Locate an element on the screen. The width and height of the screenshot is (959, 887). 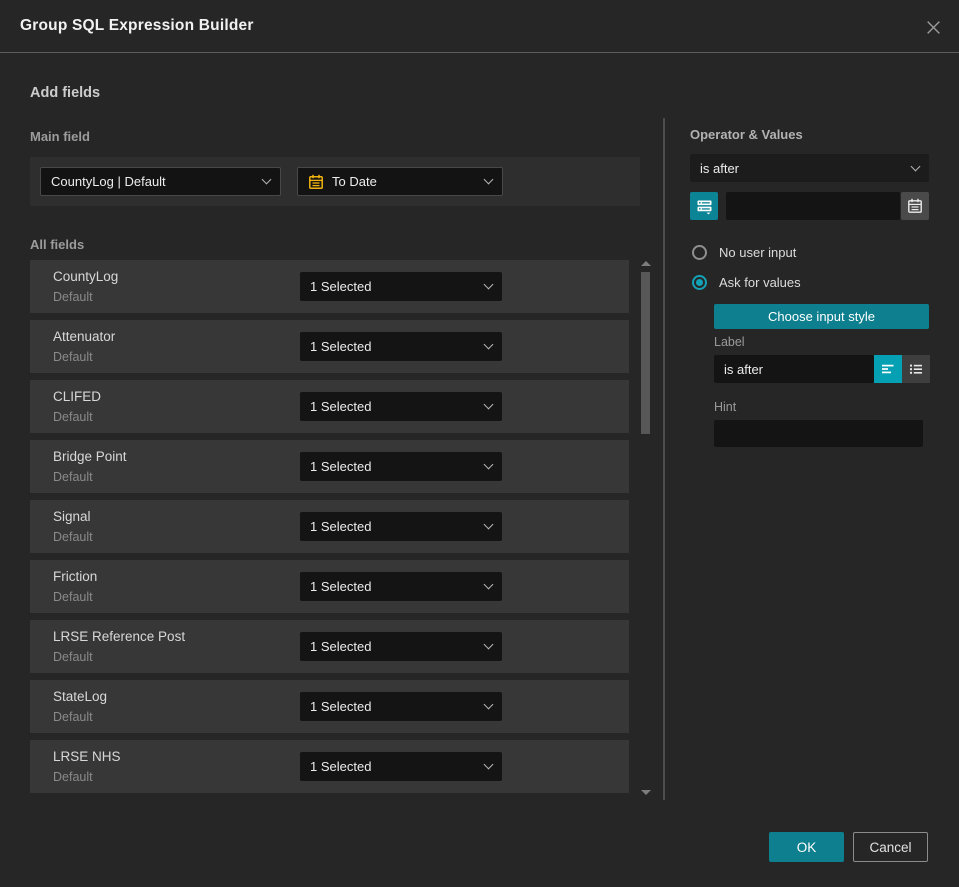
all-fields-label: All fields is located at coordinates (57, 244).